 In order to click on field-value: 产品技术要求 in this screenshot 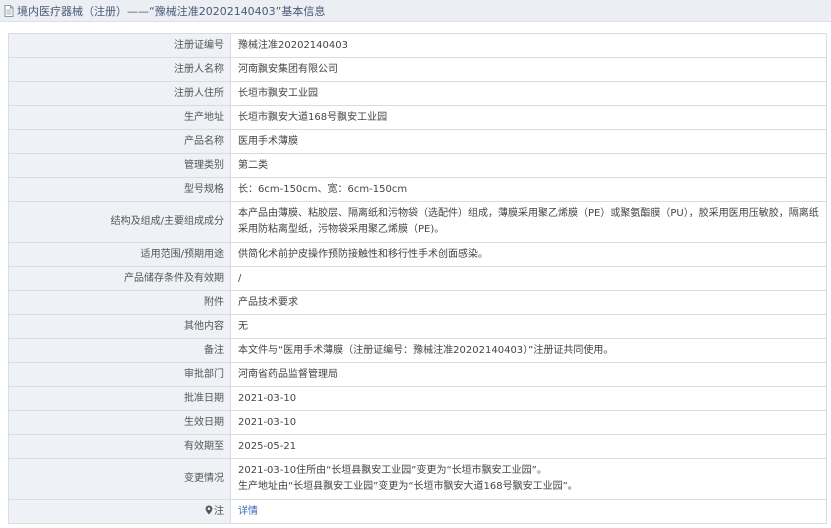, I will do `click(528, 302)`.